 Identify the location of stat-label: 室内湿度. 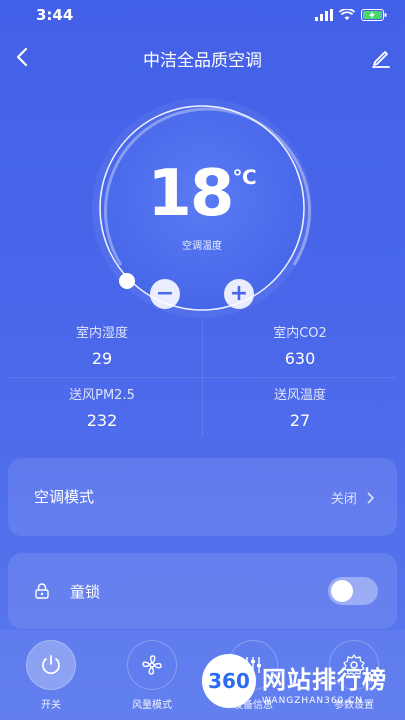
(101, 333).